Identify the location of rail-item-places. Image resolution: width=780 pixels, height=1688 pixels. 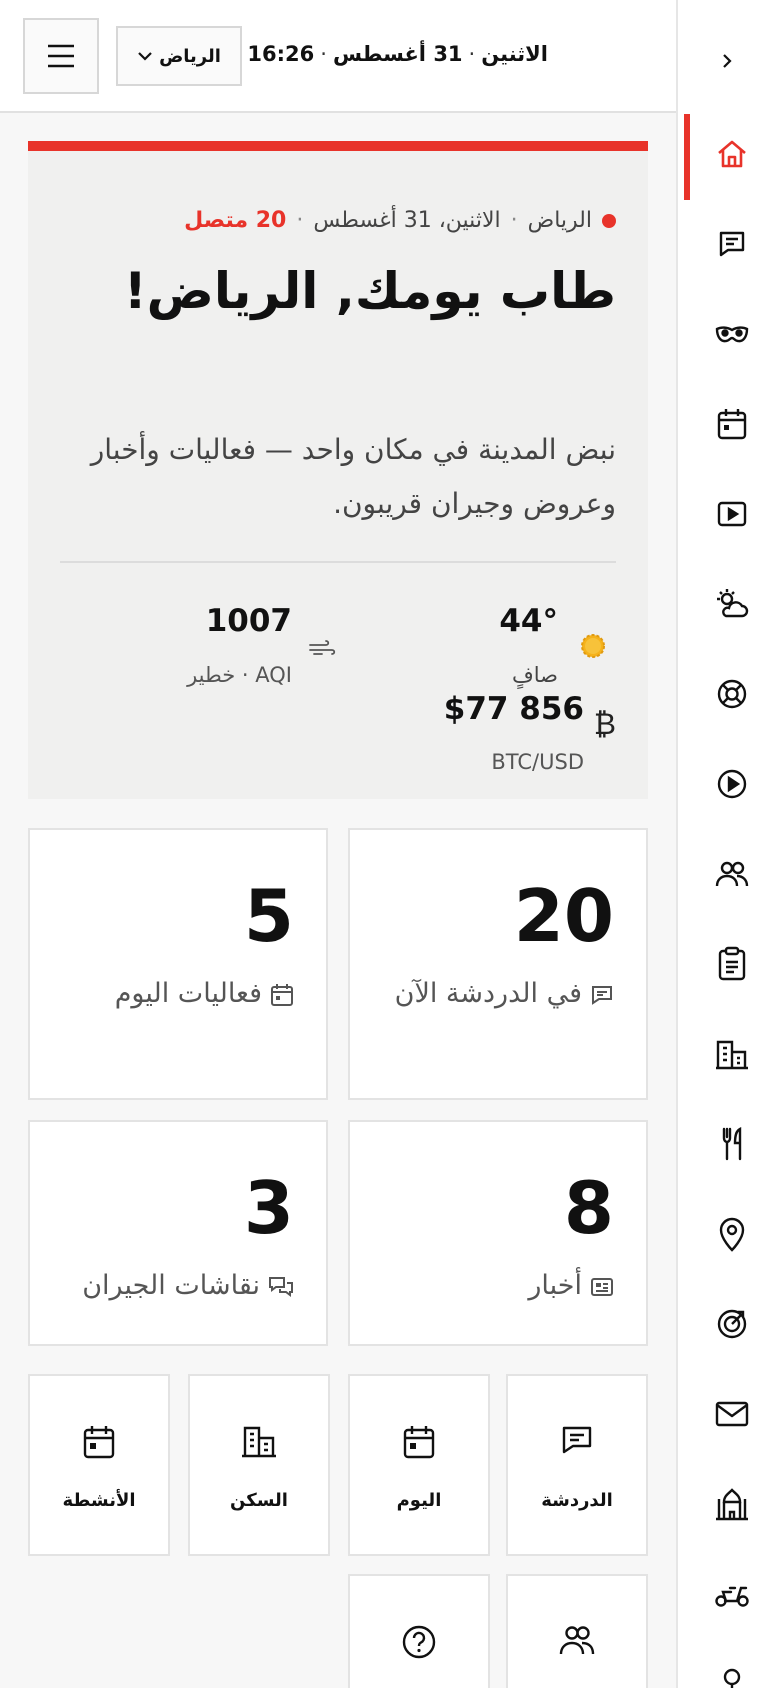
(732, 1234).